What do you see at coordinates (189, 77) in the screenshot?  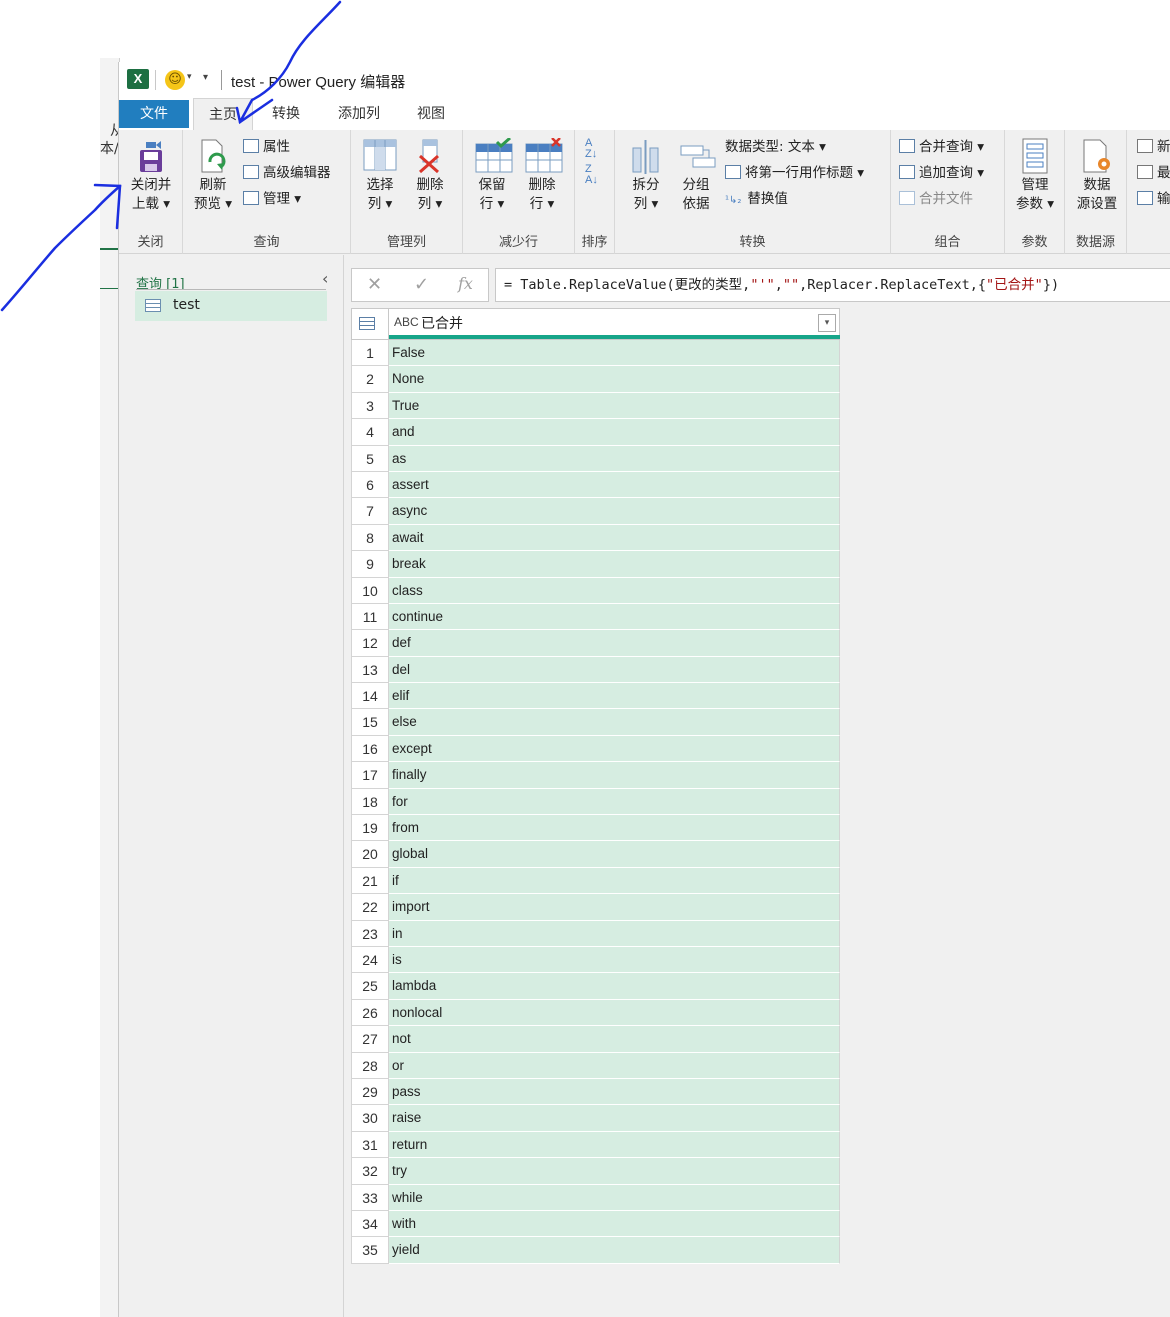 I see `chevron-down-icon: ▾` at bounding box center [189, 77].